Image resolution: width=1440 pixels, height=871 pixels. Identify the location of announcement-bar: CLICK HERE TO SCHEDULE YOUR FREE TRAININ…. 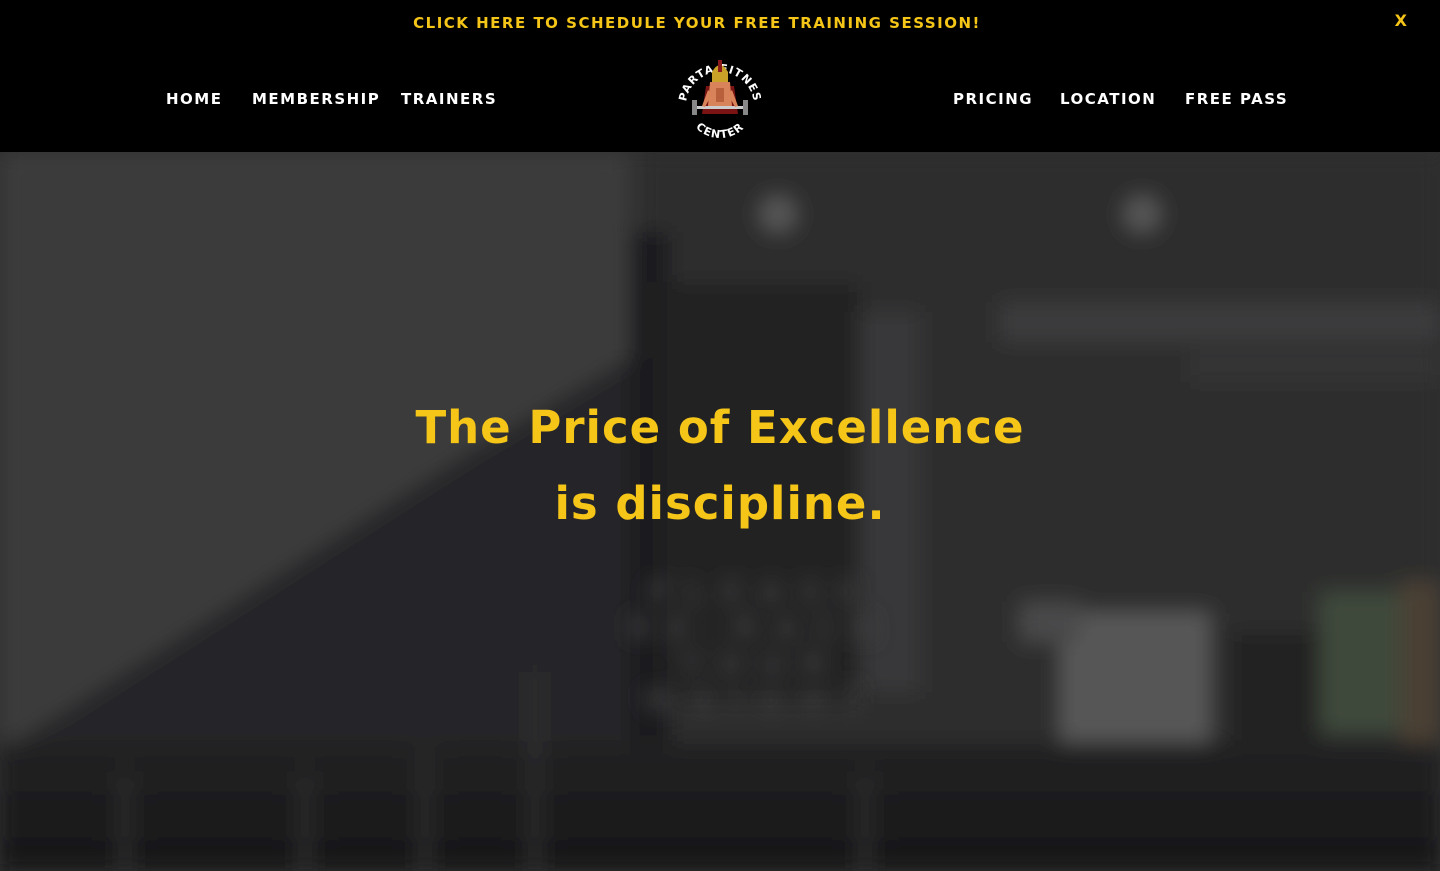
(720, 22).